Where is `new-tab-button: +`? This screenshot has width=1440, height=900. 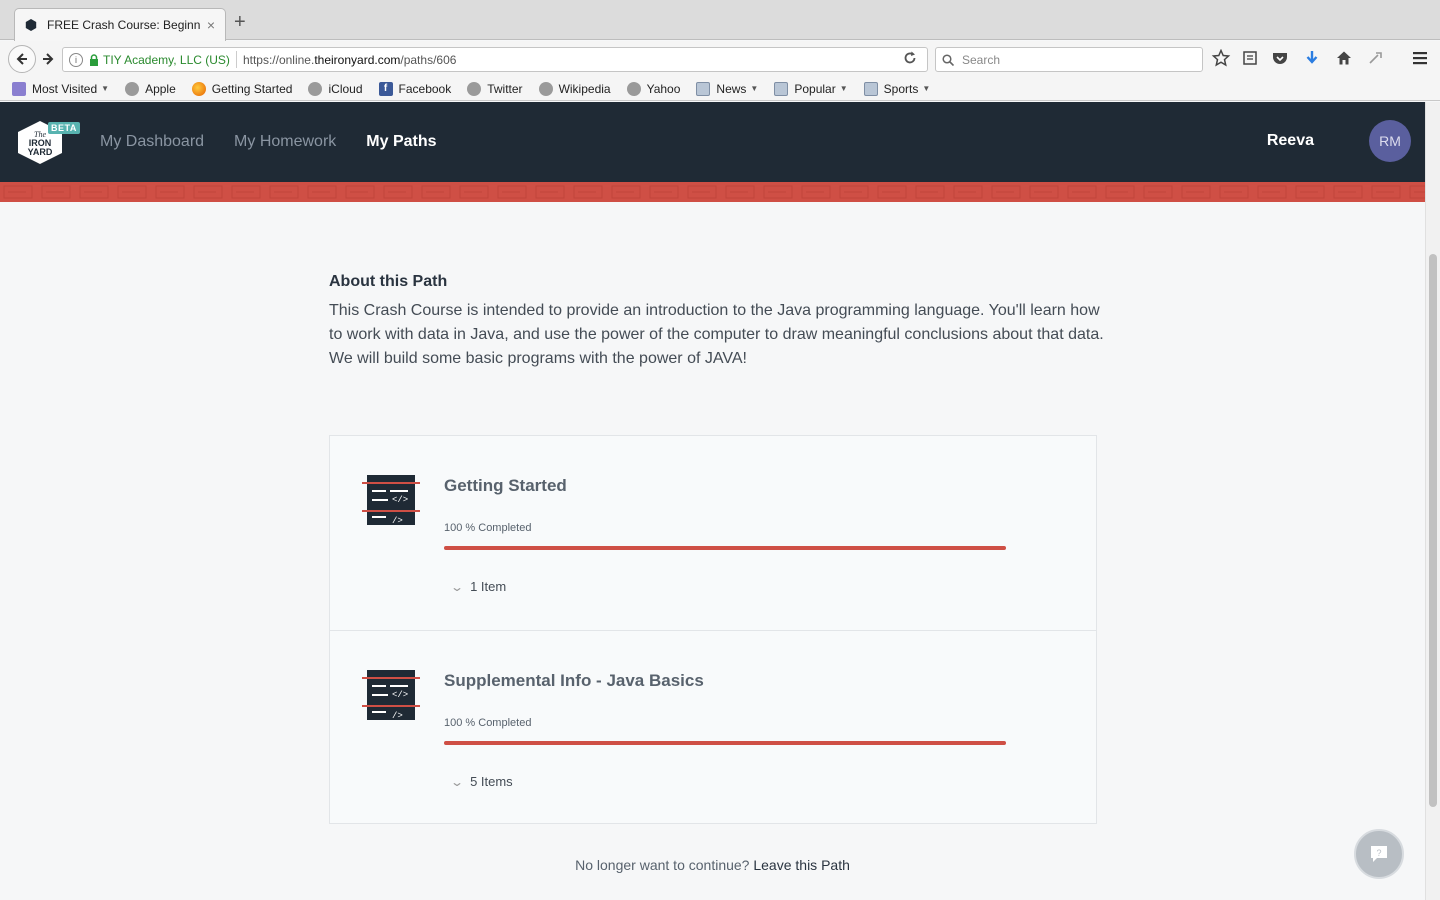 new-tab-button: + is located at coordinates (240, 22).